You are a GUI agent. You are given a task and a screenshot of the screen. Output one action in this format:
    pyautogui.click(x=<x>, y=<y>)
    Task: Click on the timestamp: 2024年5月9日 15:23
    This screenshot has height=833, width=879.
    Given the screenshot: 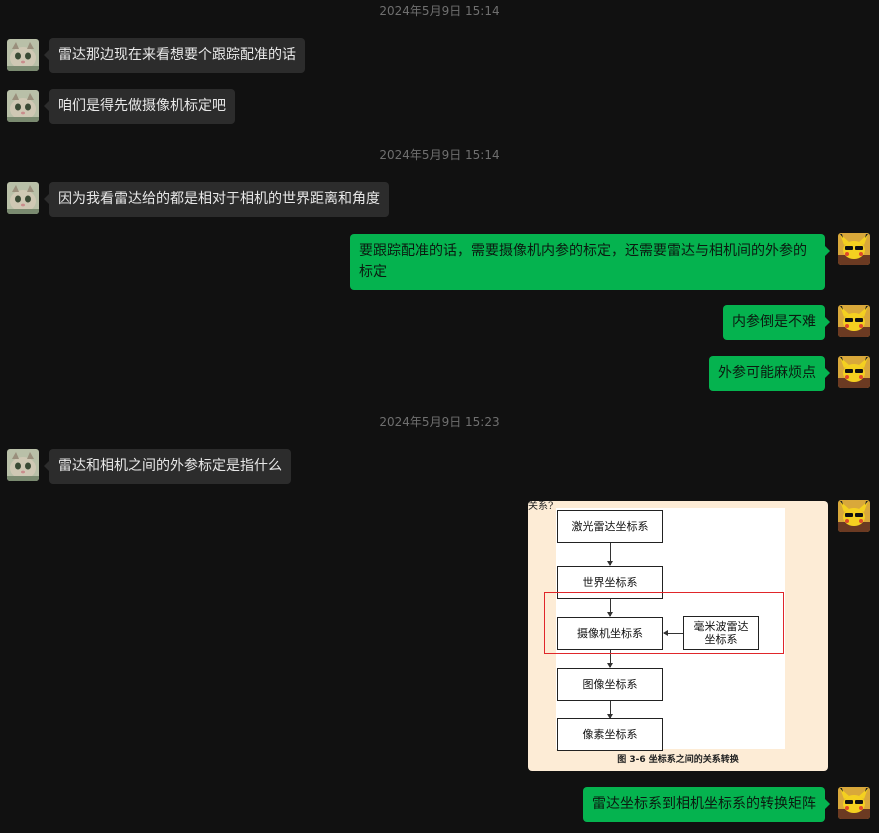 What is the action you would take?
    pyautogui.click(x=439, y=422)
    